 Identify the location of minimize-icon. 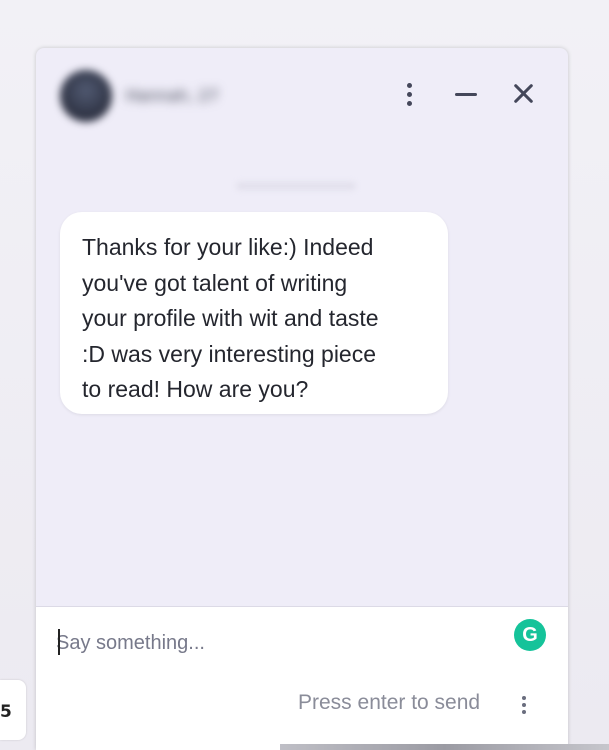
(466, 94).